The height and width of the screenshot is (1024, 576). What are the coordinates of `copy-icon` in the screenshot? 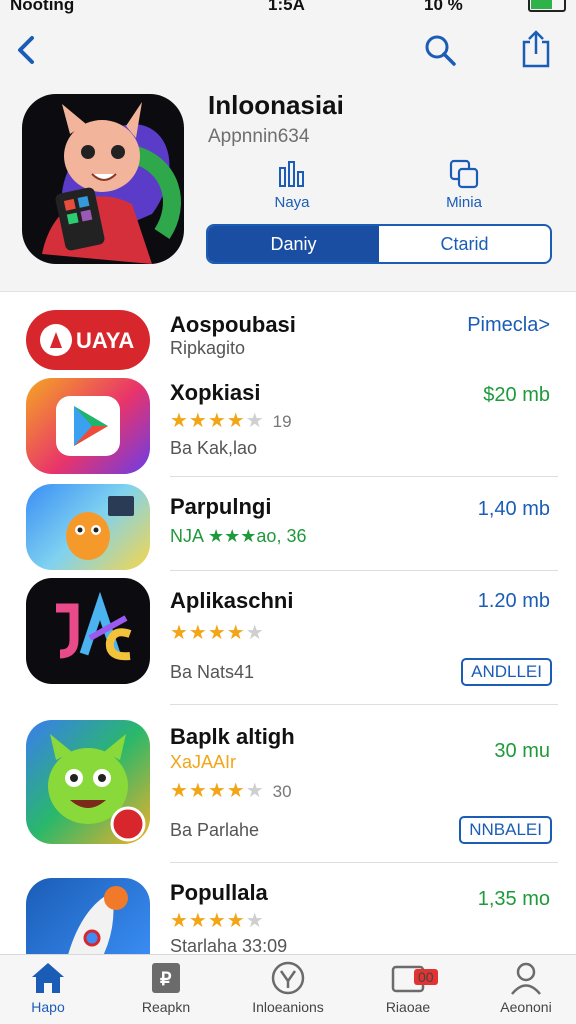 It's located at (464, 174).